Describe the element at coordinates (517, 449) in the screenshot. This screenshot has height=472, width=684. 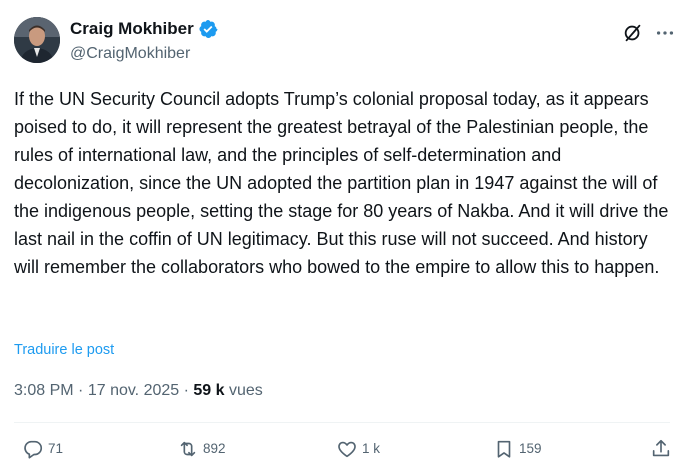
I see `bookmark-button: 159` at that location.